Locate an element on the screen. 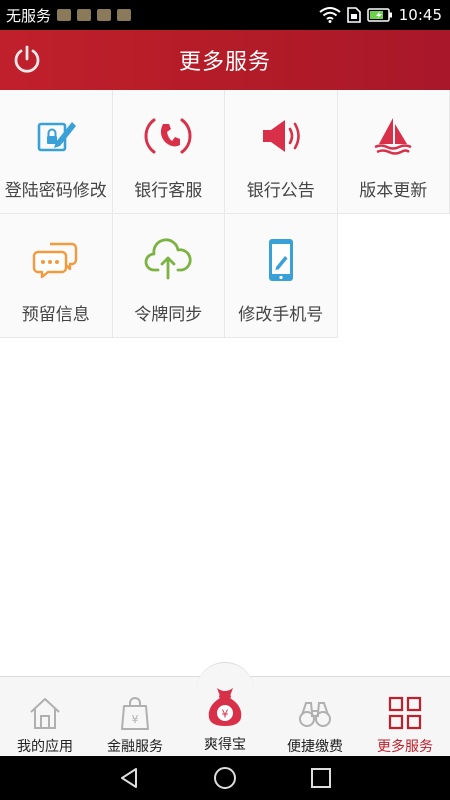 The width and height of the screenshot is (450, 800). service-change-phone: 修改手机号 is located at coordinates (281, 276).